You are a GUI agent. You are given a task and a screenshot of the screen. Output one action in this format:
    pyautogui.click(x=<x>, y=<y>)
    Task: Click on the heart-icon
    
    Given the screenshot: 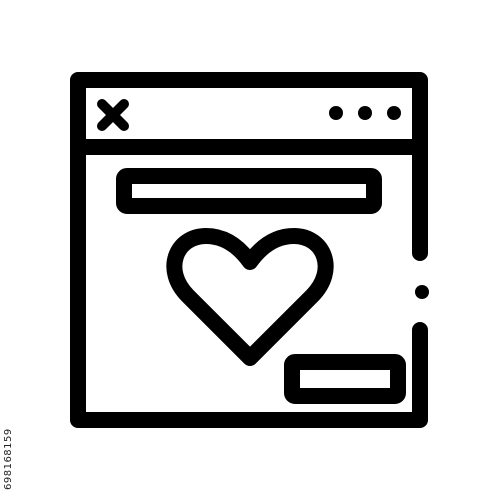 What is the action you would take?
    pyautogui.click(x=250, y=297)
    